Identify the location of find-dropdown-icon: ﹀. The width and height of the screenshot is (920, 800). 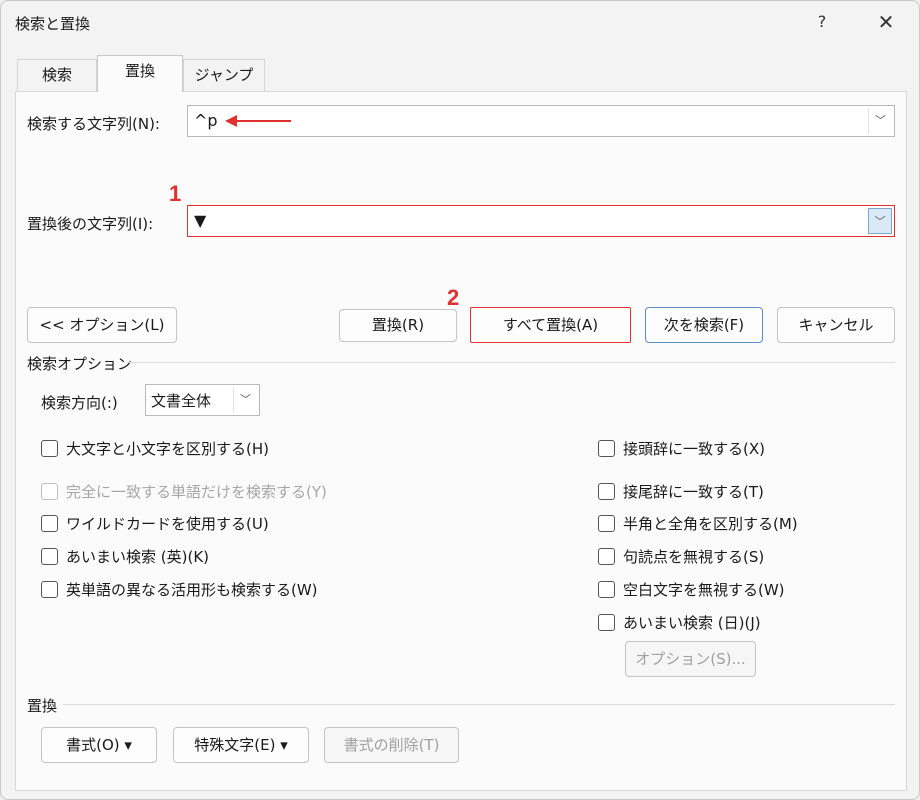
(880, 121).